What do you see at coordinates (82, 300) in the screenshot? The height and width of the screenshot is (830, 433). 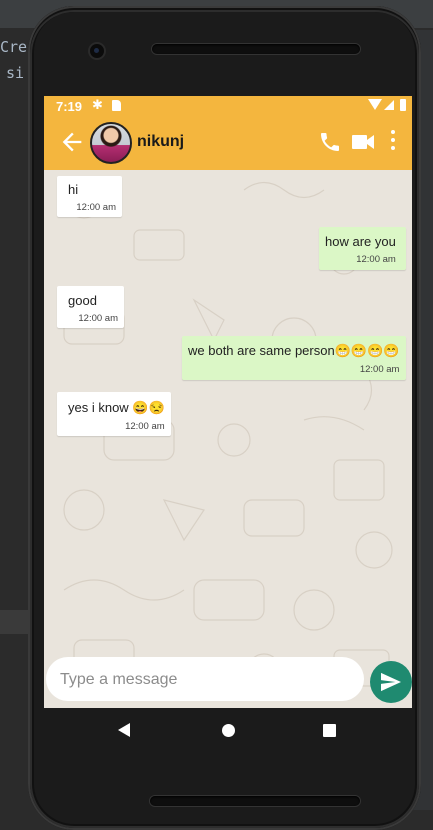 I see `message-text: good` at bounding box center [82, 300].